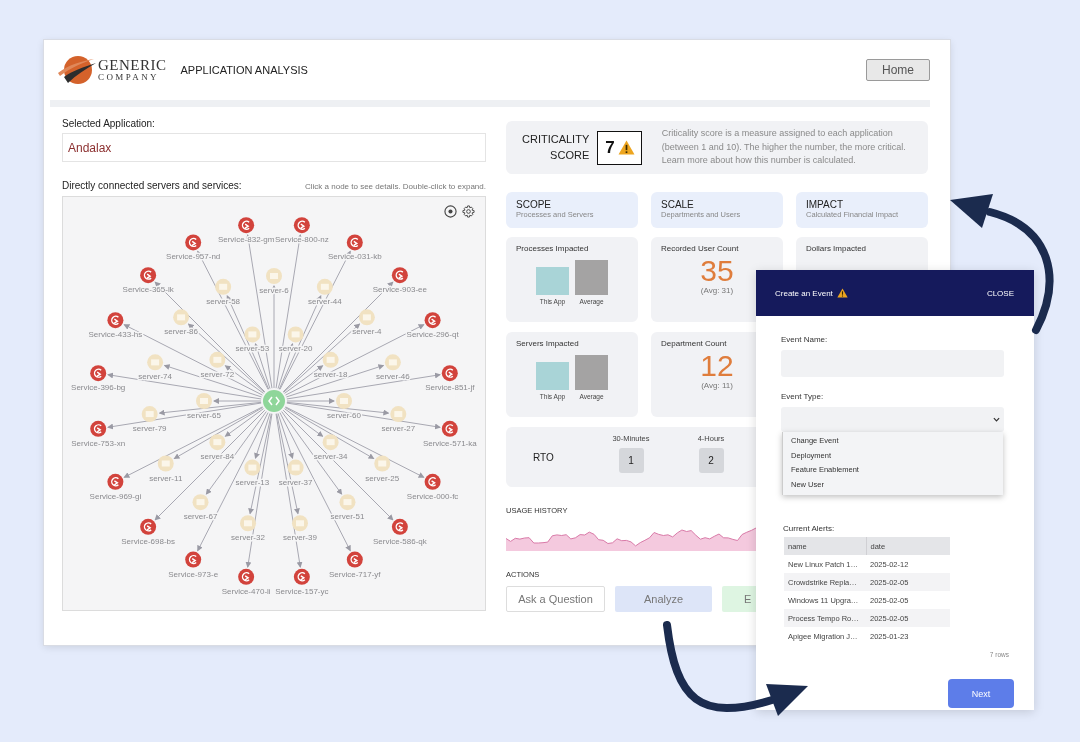 Image resolution: width=1080 pixels, height=742 pixels. Describe the element at coordinates (700, 248) in the screenshot. I see `metric-title: Recorded User Count` at that location.